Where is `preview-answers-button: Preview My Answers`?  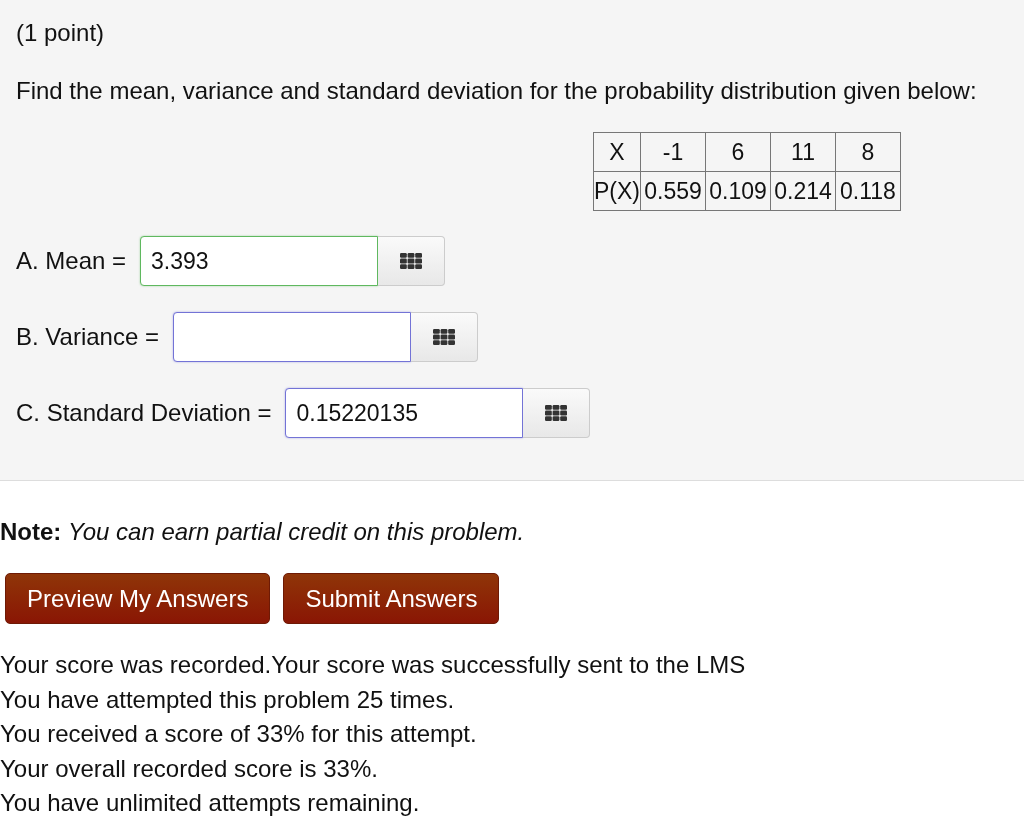 preview-answers-button: Preview My Answers is located at coordinates (138, 598).